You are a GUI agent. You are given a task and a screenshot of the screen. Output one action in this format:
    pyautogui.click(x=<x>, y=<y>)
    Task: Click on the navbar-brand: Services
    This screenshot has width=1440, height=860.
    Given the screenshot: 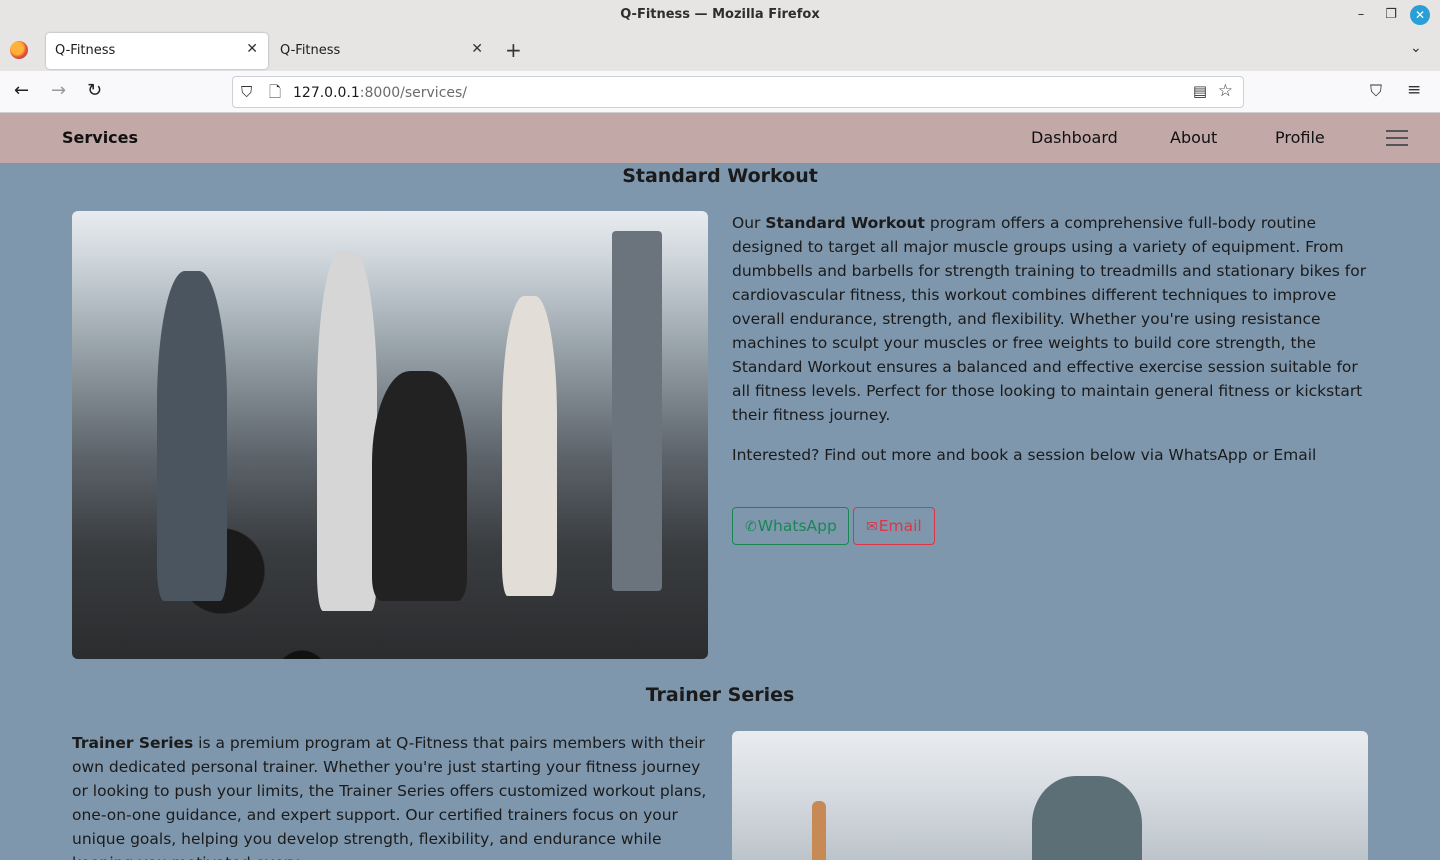 What is the action you would take?
    pyautogui.click(x=100, y=137)
    